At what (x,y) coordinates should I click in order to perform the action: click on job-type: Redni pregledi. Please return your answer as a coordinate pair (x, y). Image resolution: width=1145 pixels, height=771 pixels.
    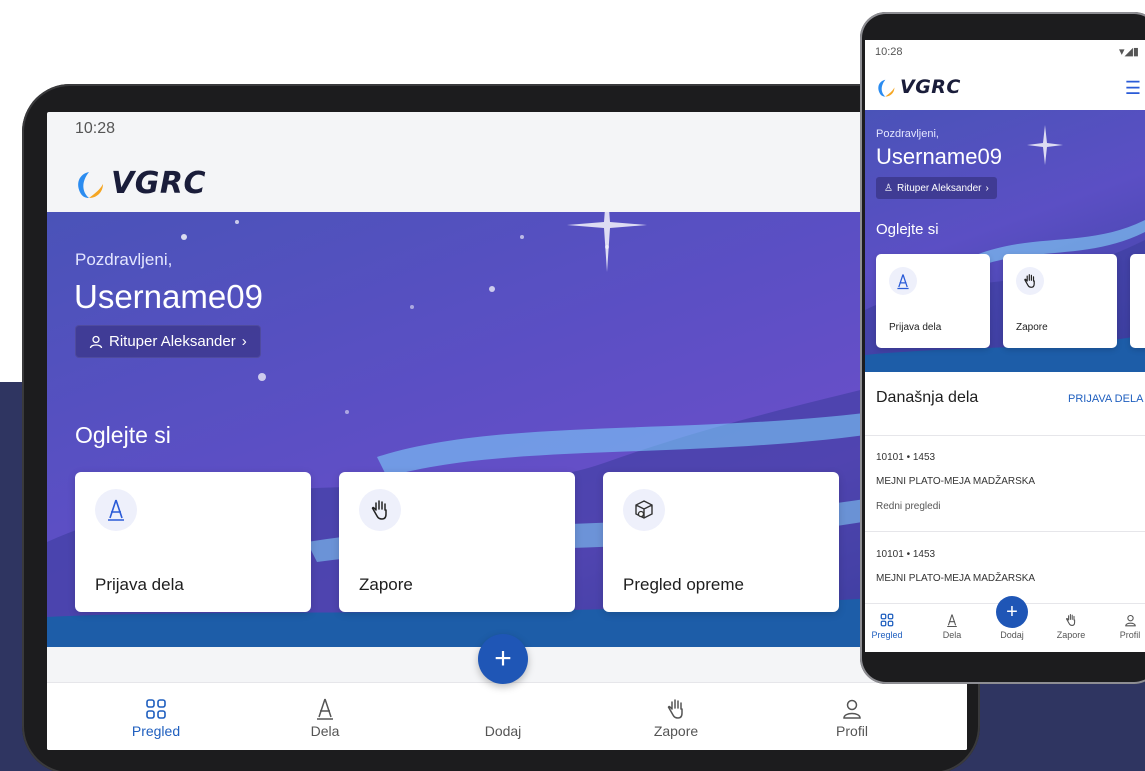
    Looking at the image, I should click on (908, 506).